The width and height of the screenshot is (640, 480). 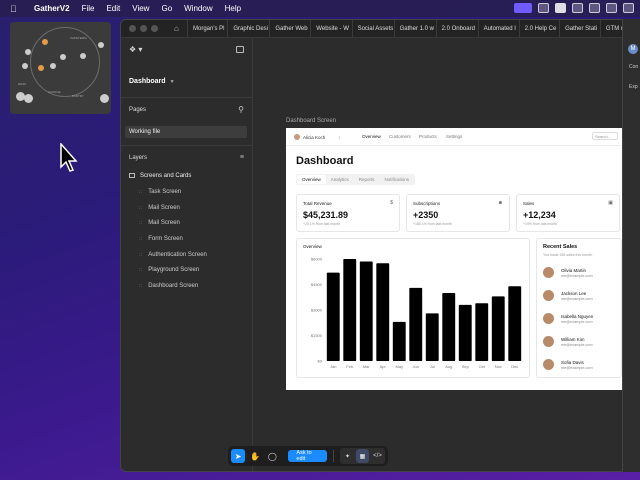 What do you see at coordinates (311, 121) in the screenshot?
I see `frame-label: Dashboard Screen` at bounding box center [311, 121].